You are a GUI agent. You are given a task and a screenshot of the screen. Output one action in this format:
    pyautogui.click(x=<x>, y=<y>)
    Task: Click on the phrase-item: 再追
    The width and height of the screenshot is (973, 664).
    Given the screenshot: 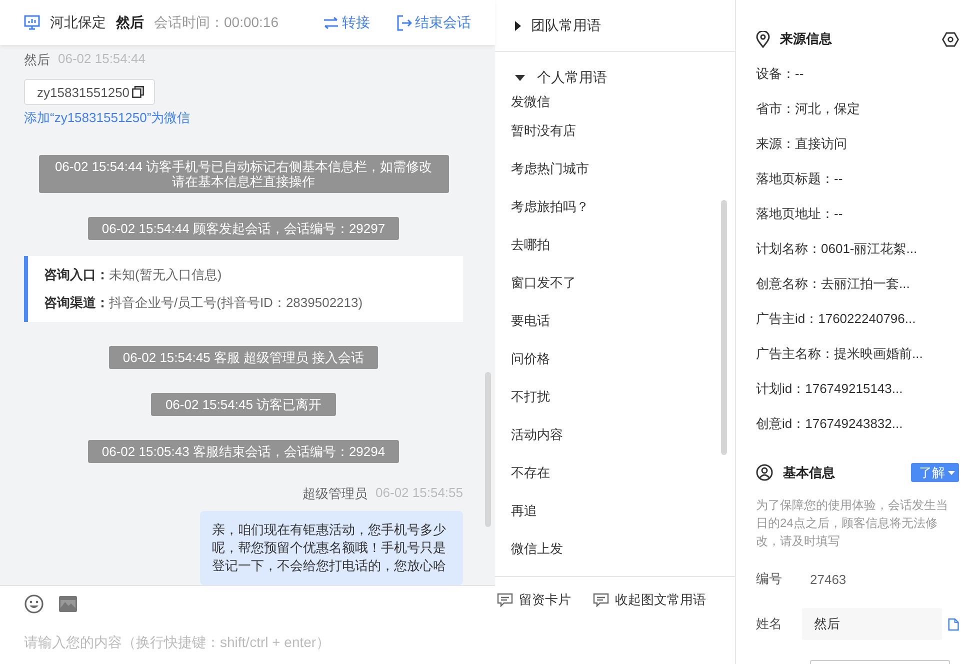 What is the action you would take?
    pyautogui.click(x=524, y=511)
    